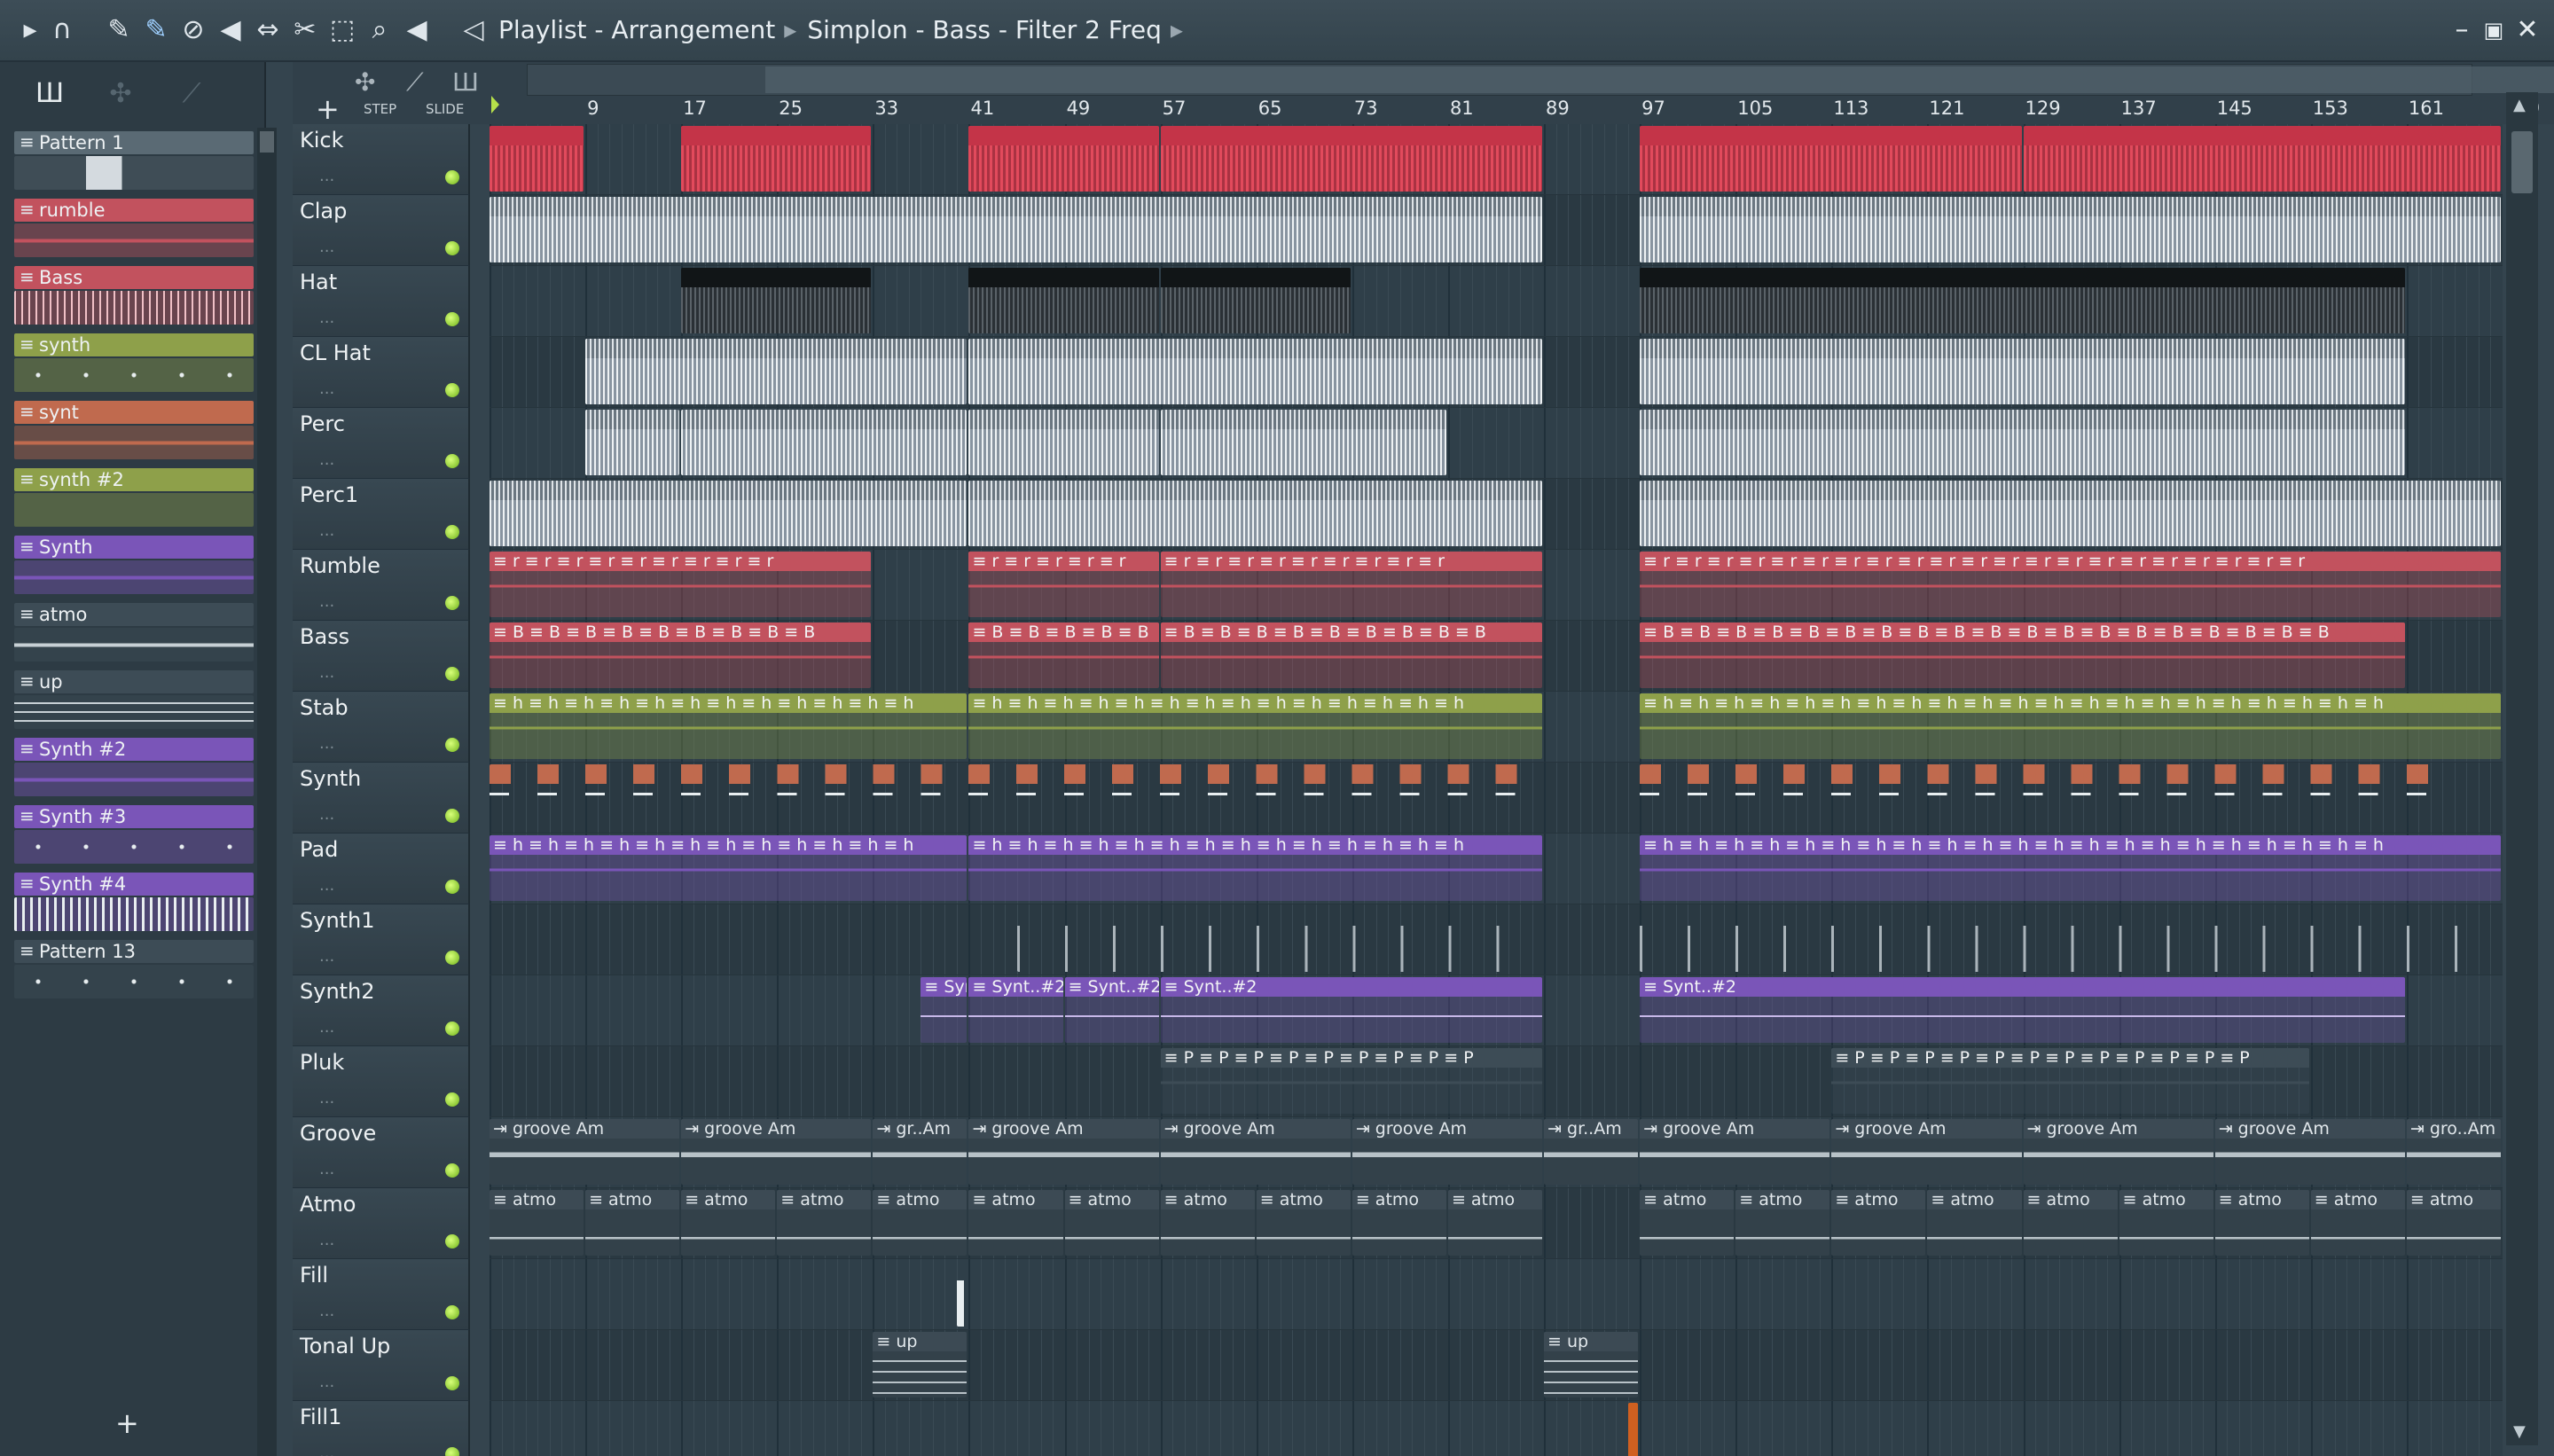 This screenshot has width=2554, height=1456. Describe the element at coordinates (1496, 230) in the screenshot. I see `track-lane` at that location.